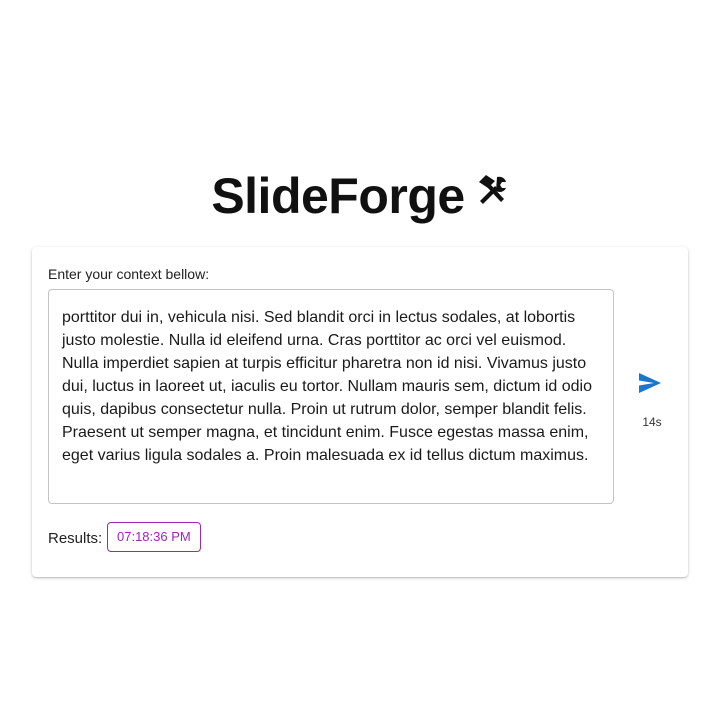 The image size is (720, 720). I want to click on app-title: SlideForge, so click(338, 196).